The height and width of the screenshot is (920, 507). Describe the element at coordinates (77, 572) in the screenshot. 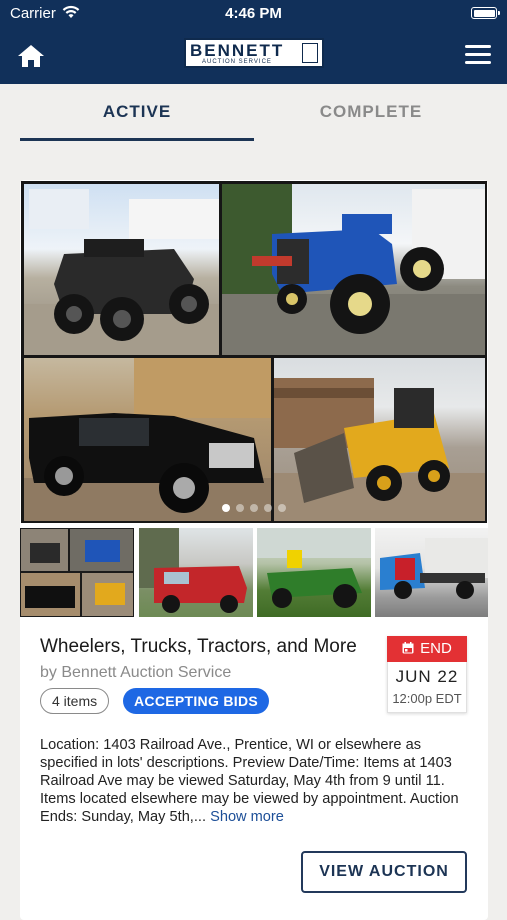

I see `thumbnail-collage` at that location.